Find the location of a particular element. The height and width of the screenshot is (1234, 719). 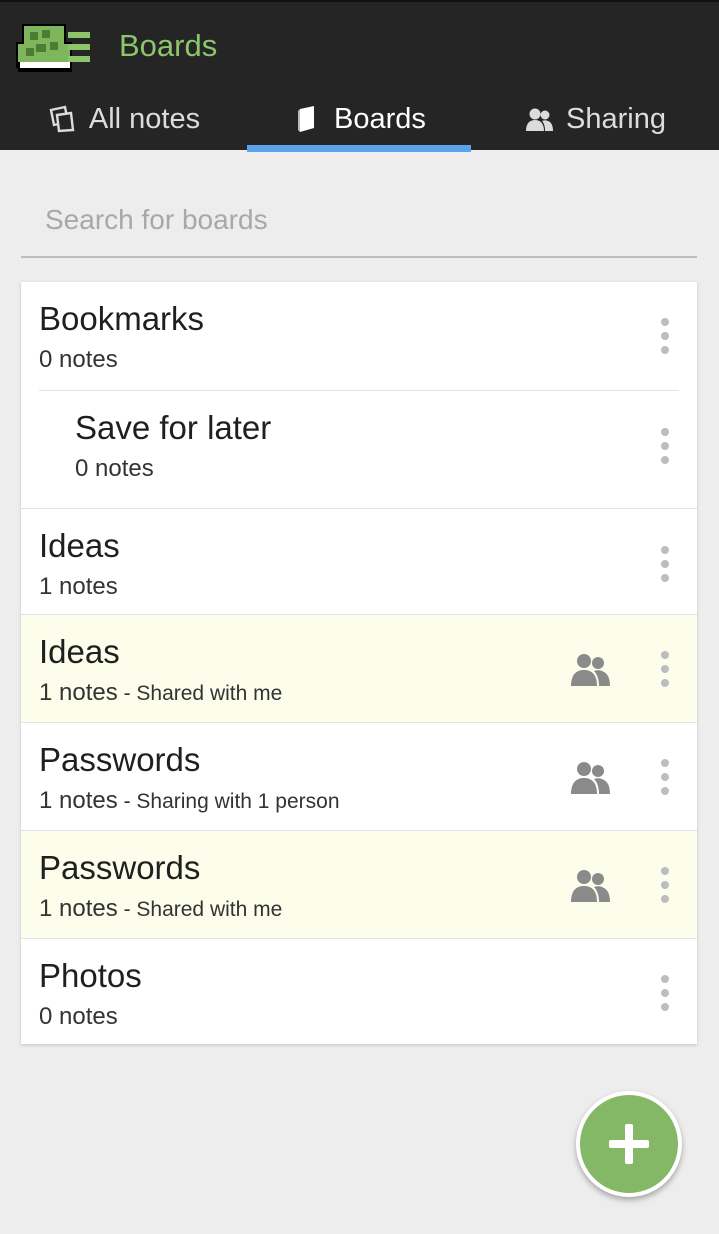

board-title: Bookmarks is located at coordinates (122, 318).